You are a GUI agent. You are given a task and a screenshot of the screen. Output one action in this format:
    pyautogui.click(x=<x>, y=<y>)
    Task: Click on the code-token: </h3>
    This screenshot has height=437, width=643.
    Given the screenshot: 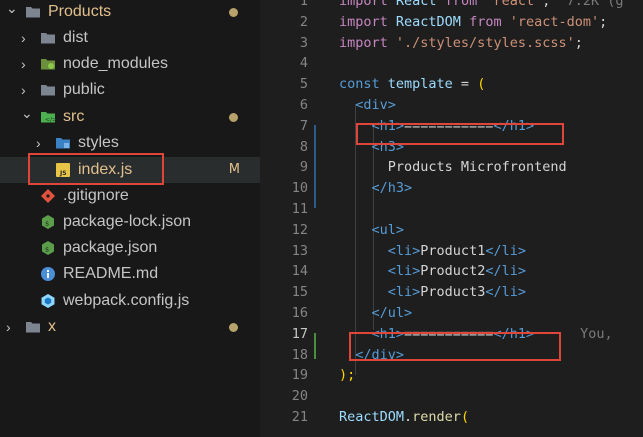 What is the action you would take?
    pyautogui.click(x=392, y=188)
    